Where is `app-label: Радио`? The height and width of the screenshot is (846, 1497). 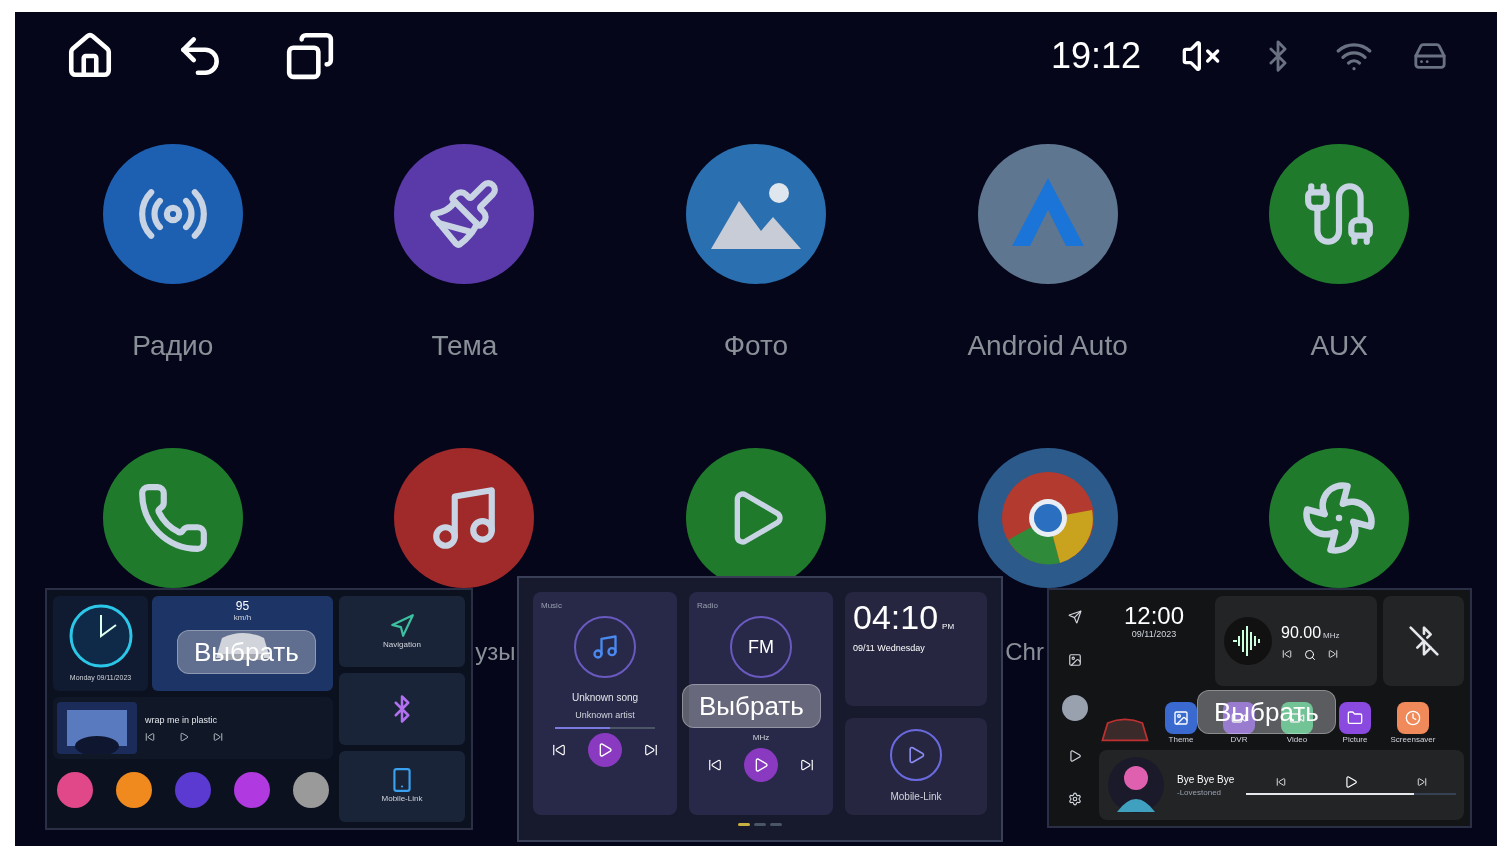
app-label: Радио is located at coordinates (173, 346).